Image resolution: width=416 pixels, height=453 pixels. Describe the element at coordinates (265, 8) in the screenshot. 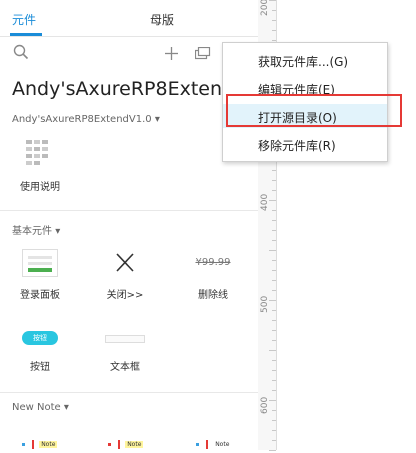

I see `ruler-label: 200` at that location.